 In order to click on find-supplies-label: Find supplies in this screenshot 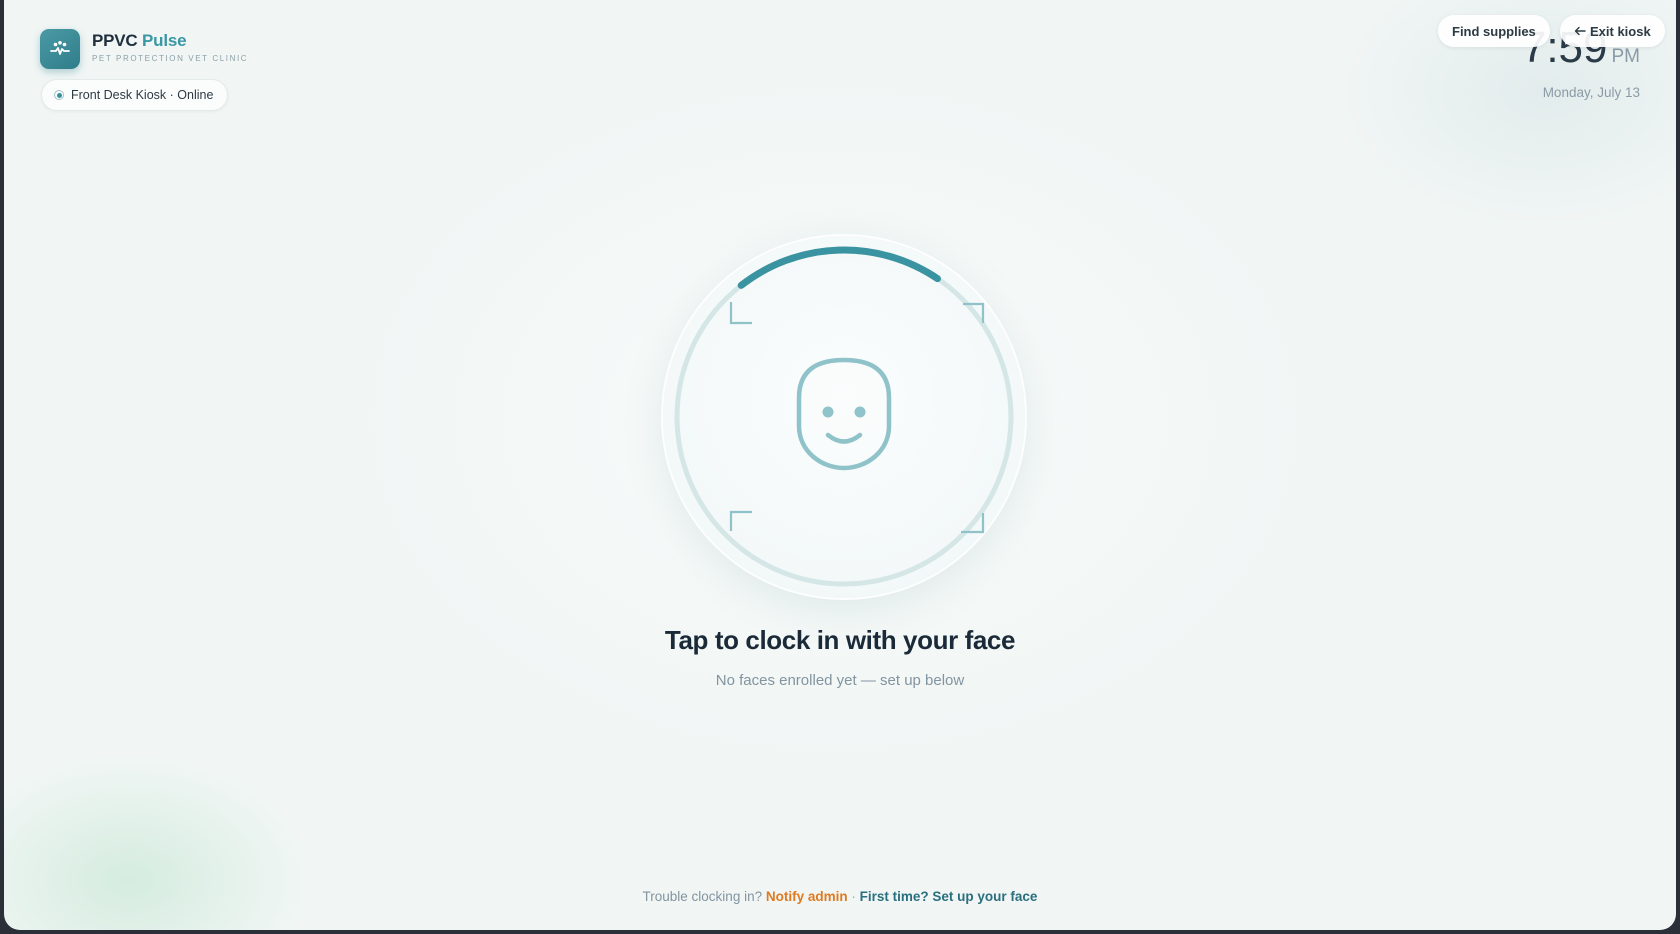, I will do `click(1494, 31)`.